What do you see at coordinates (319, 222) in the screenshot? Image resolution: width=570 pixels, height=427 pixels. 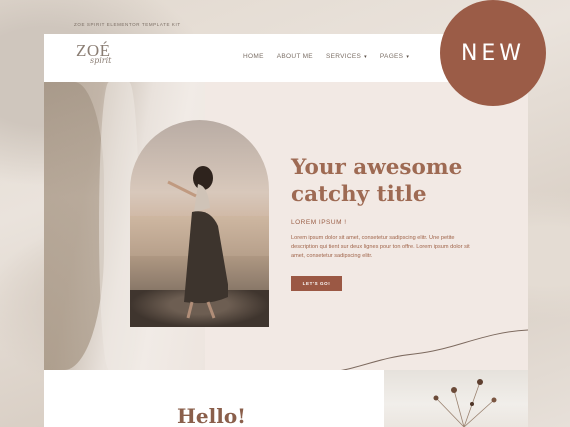 I see `hero-eyebrow: LOREM IPSUM !` at bounding box center [319, 222].